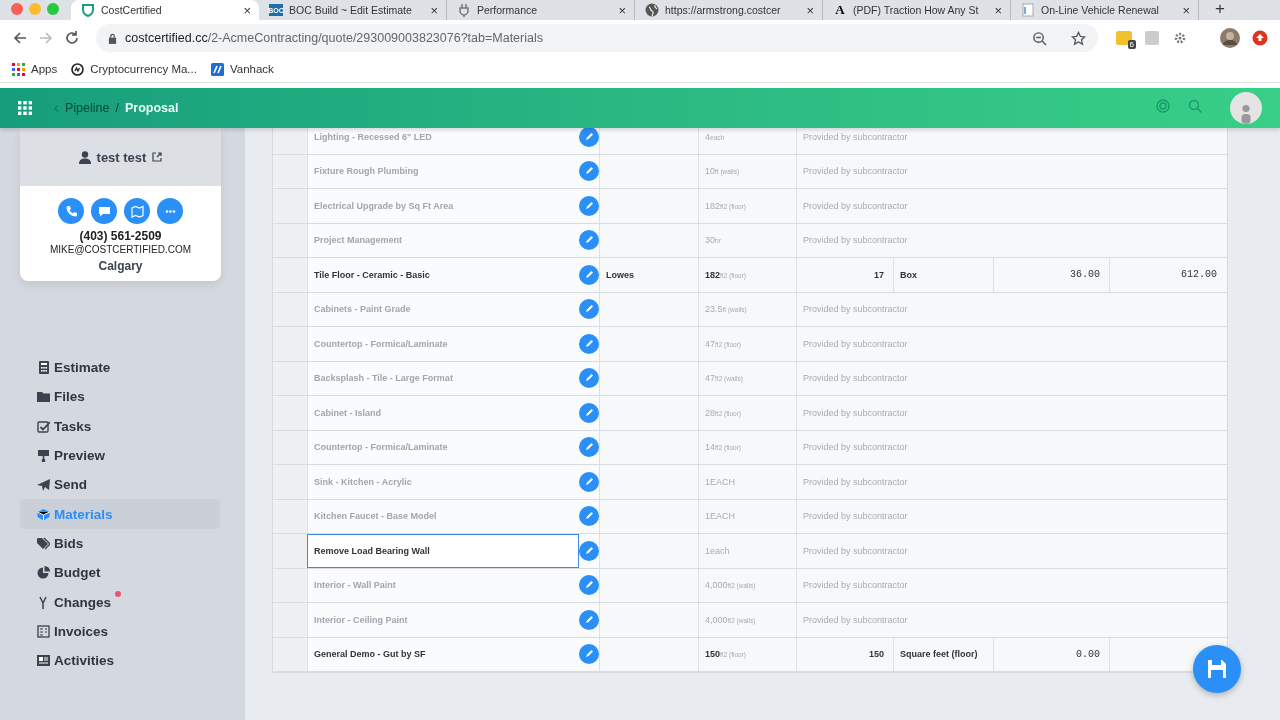 This screenshot has width=1280, height=720. Describe the element at coordinates (443, 447) in the screenshot. I see `item-name: Countertop - Formica/Laminate` at that location.